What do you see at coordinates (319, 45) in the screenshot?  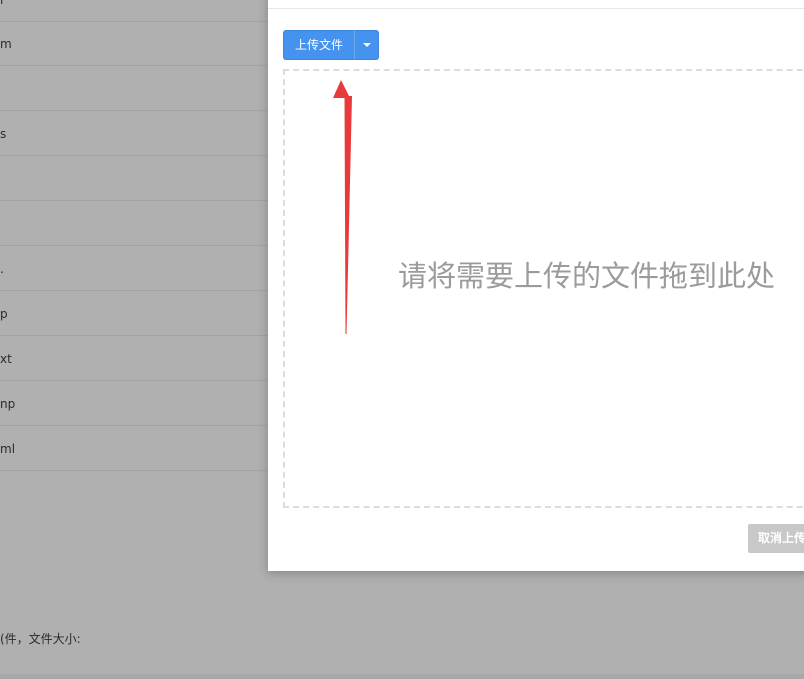 I see `upload-file-button: 上传文件` at bounding box center [319, 45].